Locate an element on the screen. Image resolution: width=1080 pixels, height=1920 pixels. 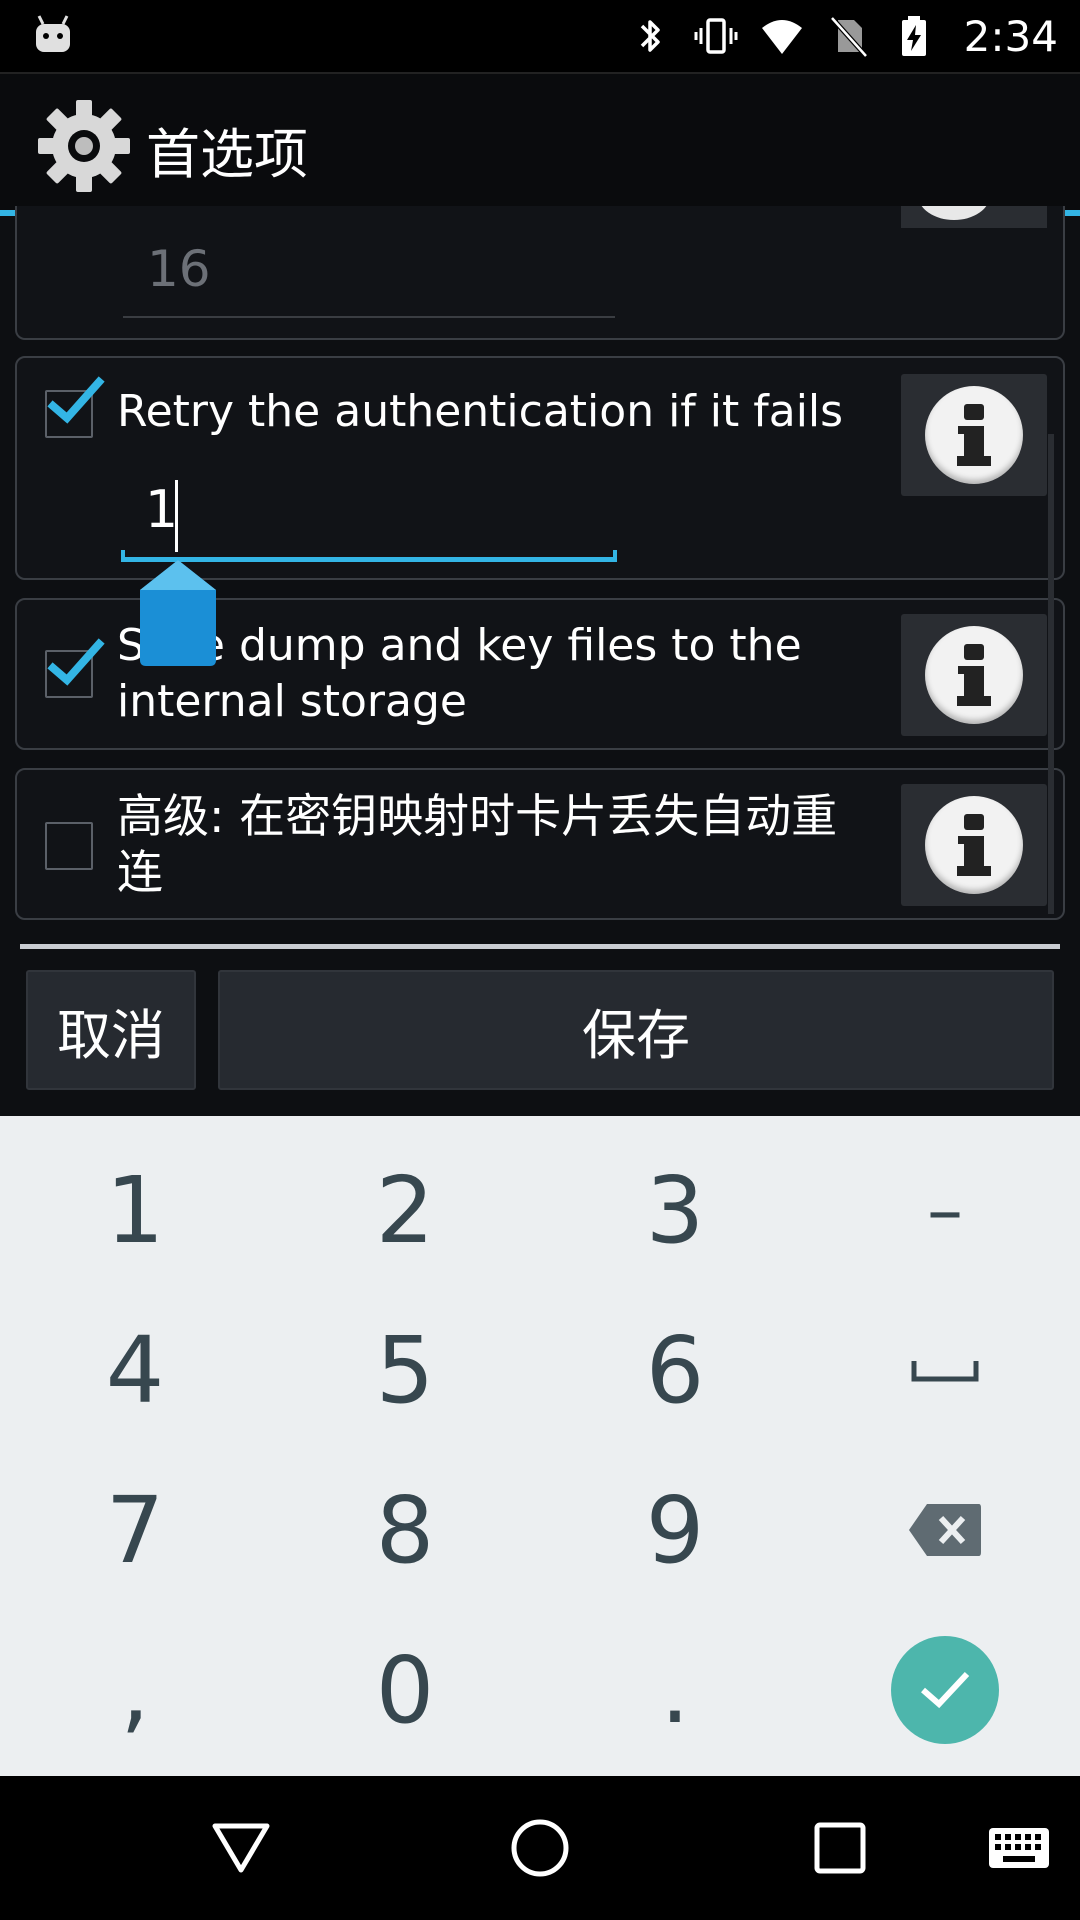
home-icon is located at coordinates (540, 1848).